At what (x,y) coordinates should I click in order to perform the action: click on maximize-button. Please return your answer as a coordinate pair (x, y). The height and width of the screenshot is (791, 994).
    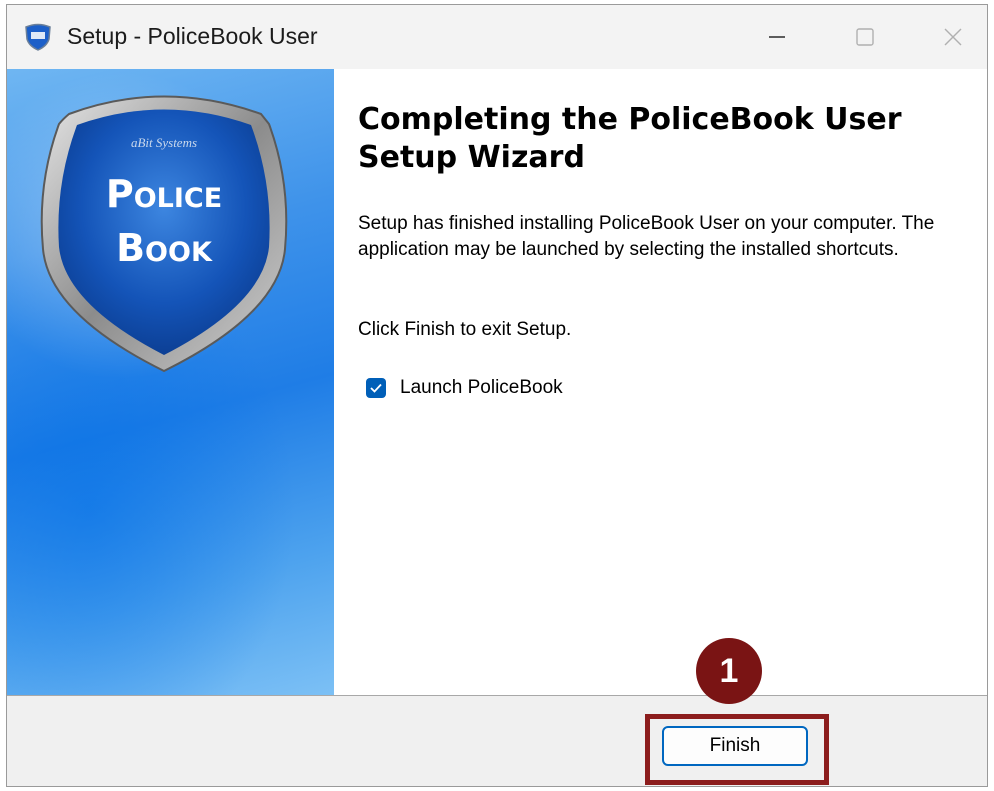
    Looking at the image, I should click on (865, 37).